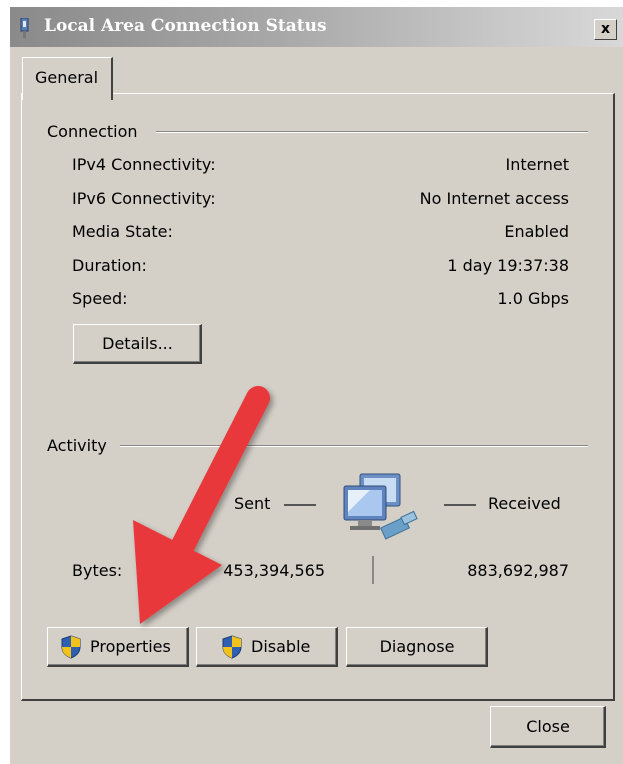  I want to click on activity-group-line, so click(354, 446).